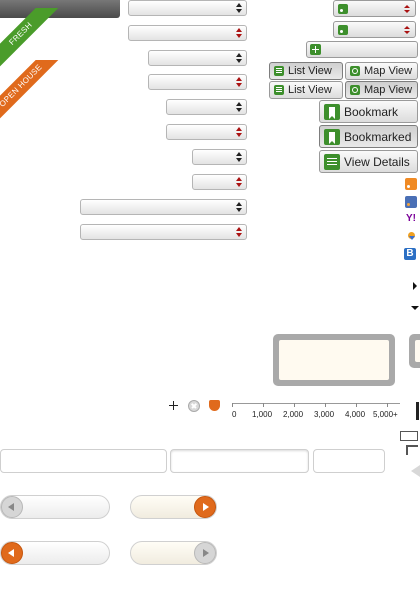  I want to click on rss-blue-icon, so click(411, 202).